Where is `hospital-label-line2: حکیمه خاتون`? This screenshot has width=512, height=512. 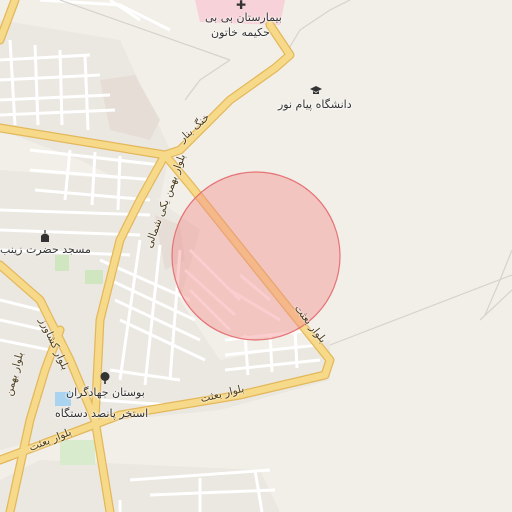
hospital-label-line2: حکیمه خاتون is located at coordinates (240, 32).